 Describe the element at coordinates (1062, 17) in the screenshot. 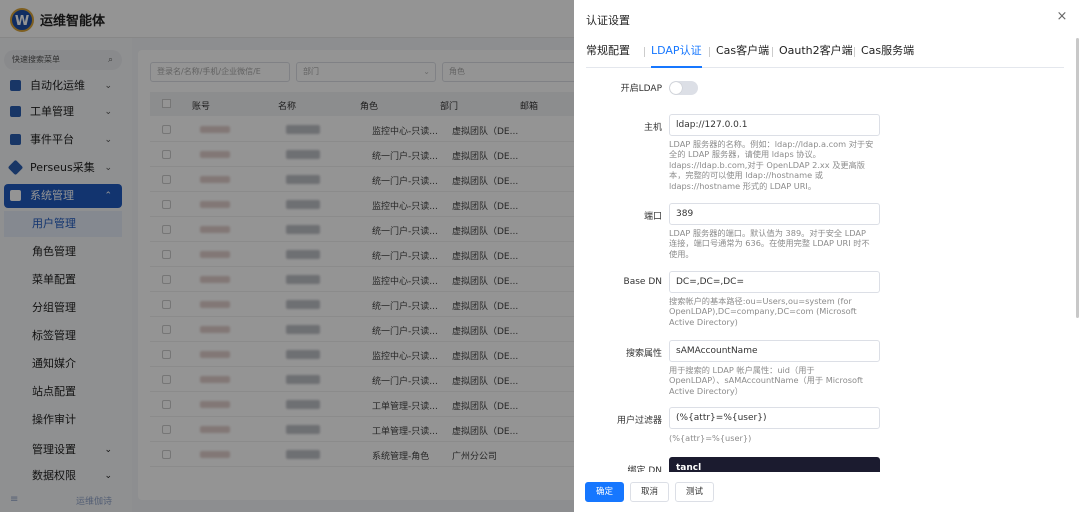

I see `close-icon: ×` at that location.